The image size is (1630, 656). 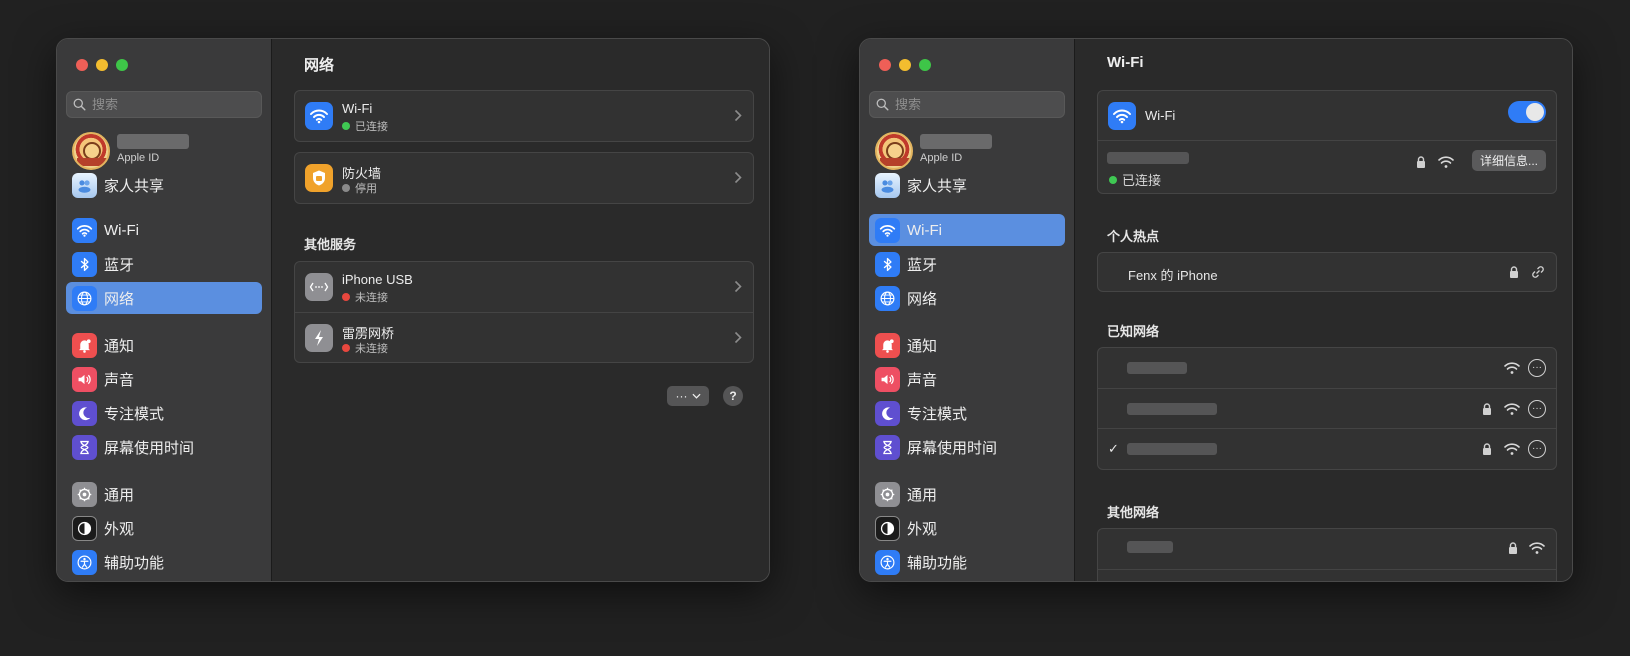 What do you see at coordinates (887, 494) in the screenshot?
I see `gear-icon` at bounding box center [887, 494].